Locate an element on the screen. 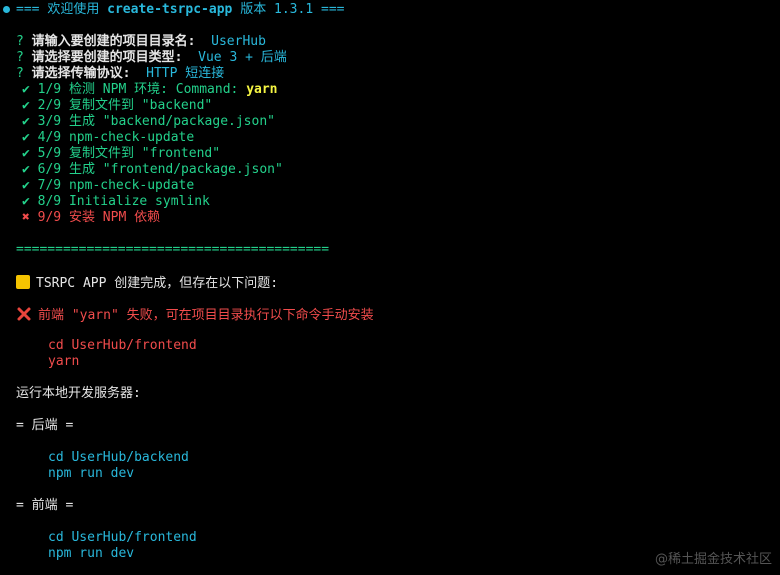 The width and height of the screenshot is (780, 575). step-text: 9/9 安装 NPM 依赖 is located at coordinates (99, 217).